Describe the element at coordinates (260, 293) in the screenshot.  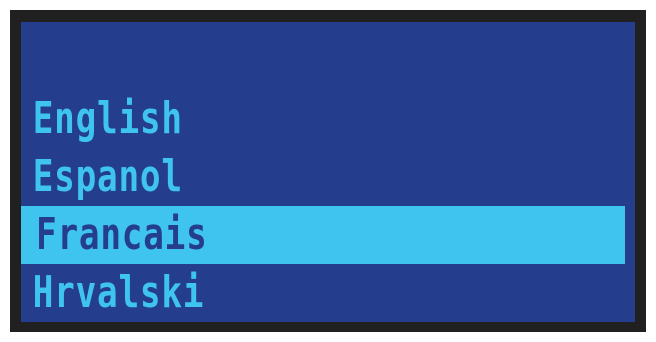
I see `language-option-hrvalski: Hrvalski` at that location.